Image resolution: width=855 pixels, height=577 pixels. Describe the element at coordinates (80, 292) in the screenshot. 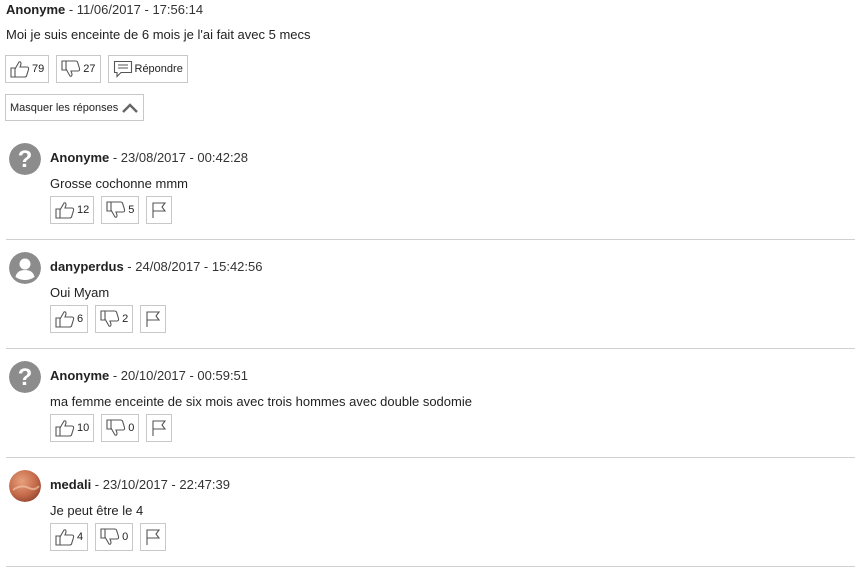

I see `reply-text: Oui Myam` at that location.